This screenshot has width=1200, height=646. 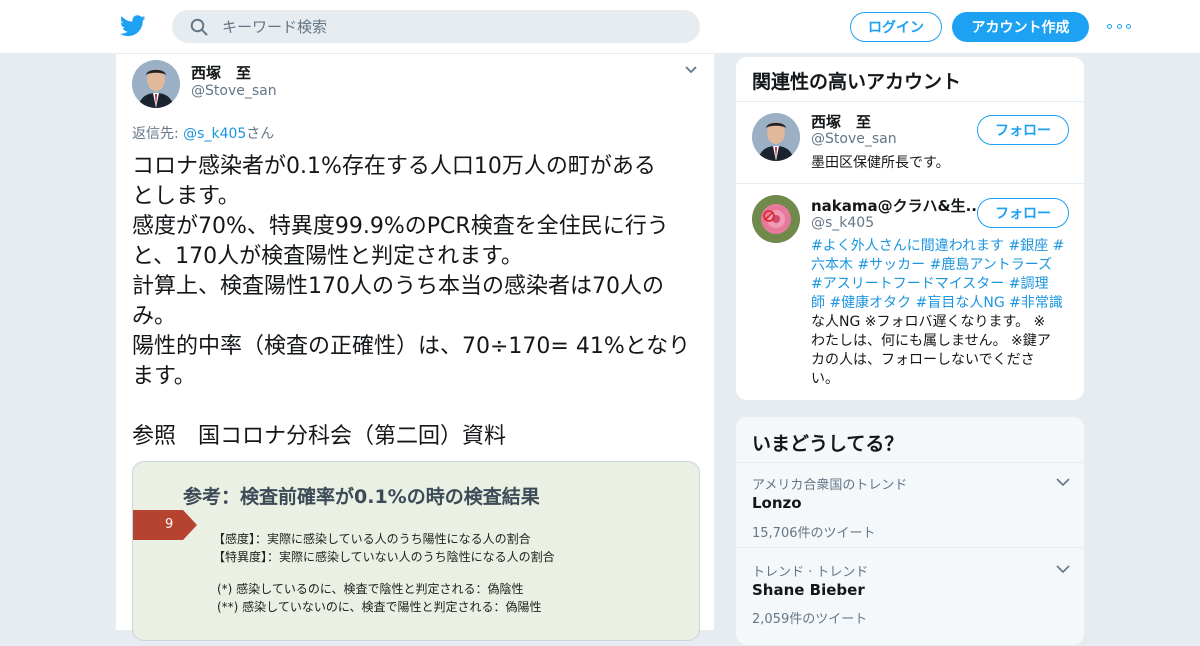 What do you see at coordinates (221, 72) in the screenshot?
I see `author-name: 西塚 至` at bounding box center [221, 72].